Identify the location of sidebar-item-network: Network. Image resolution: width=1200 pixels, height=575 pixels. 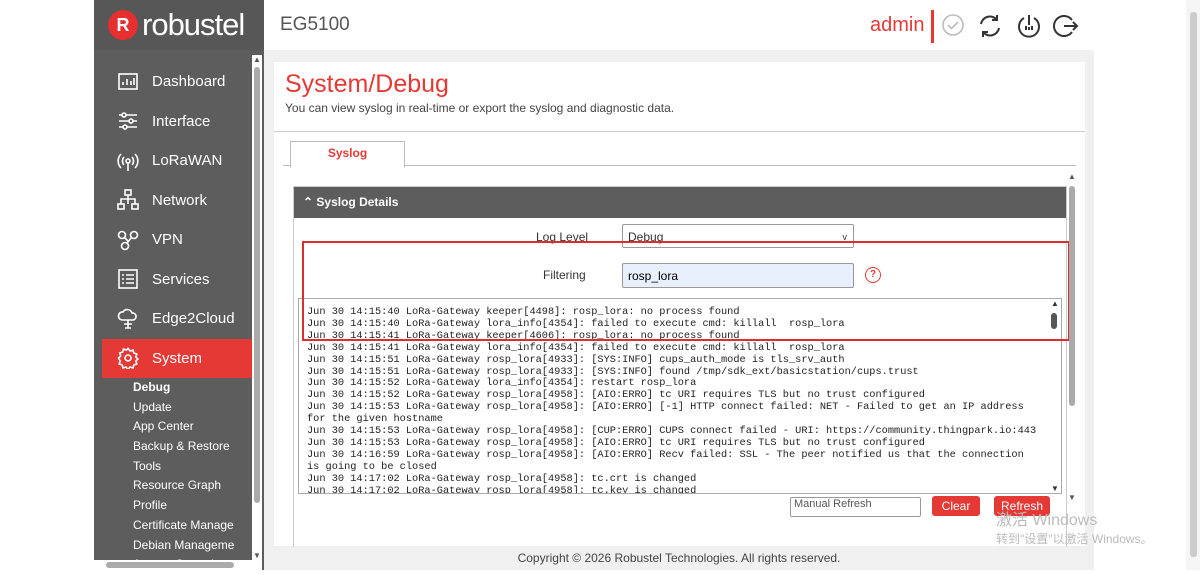
(173, 201).